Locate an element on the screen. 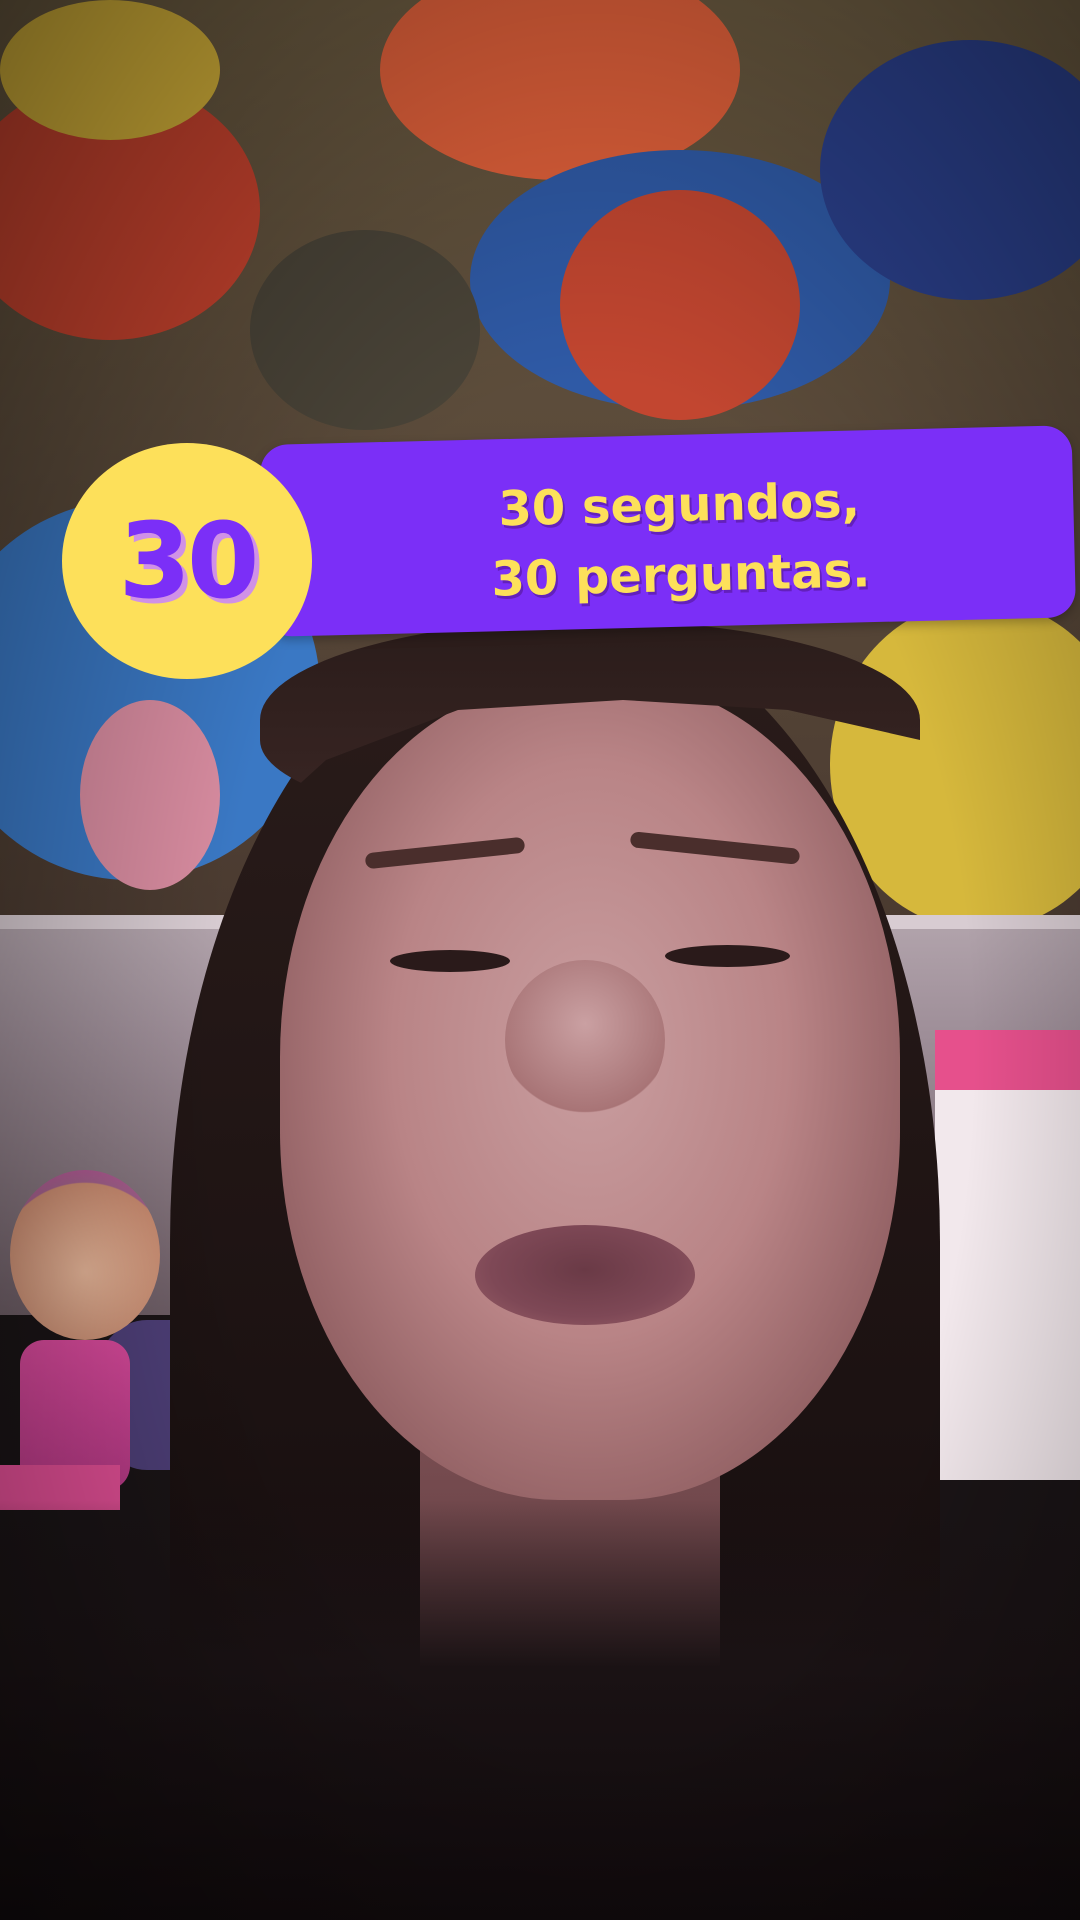 Image resolution: width=1080 pixels, height=1920 pixels. title-text: 30 segundos, 30 perguntas. is located at coordinates (679, 539).